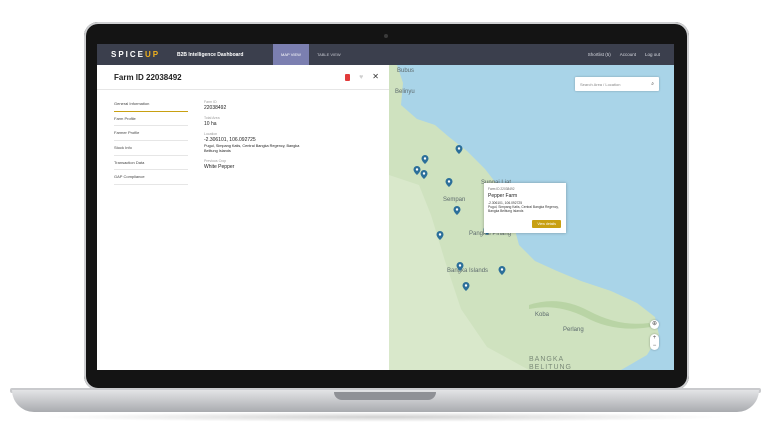 The height and width of the screenshot is (445, 771). Describe the element at coordinates (291, 54) in the screenshot. I see `tab-map-view: MAP VIEW` at that location.